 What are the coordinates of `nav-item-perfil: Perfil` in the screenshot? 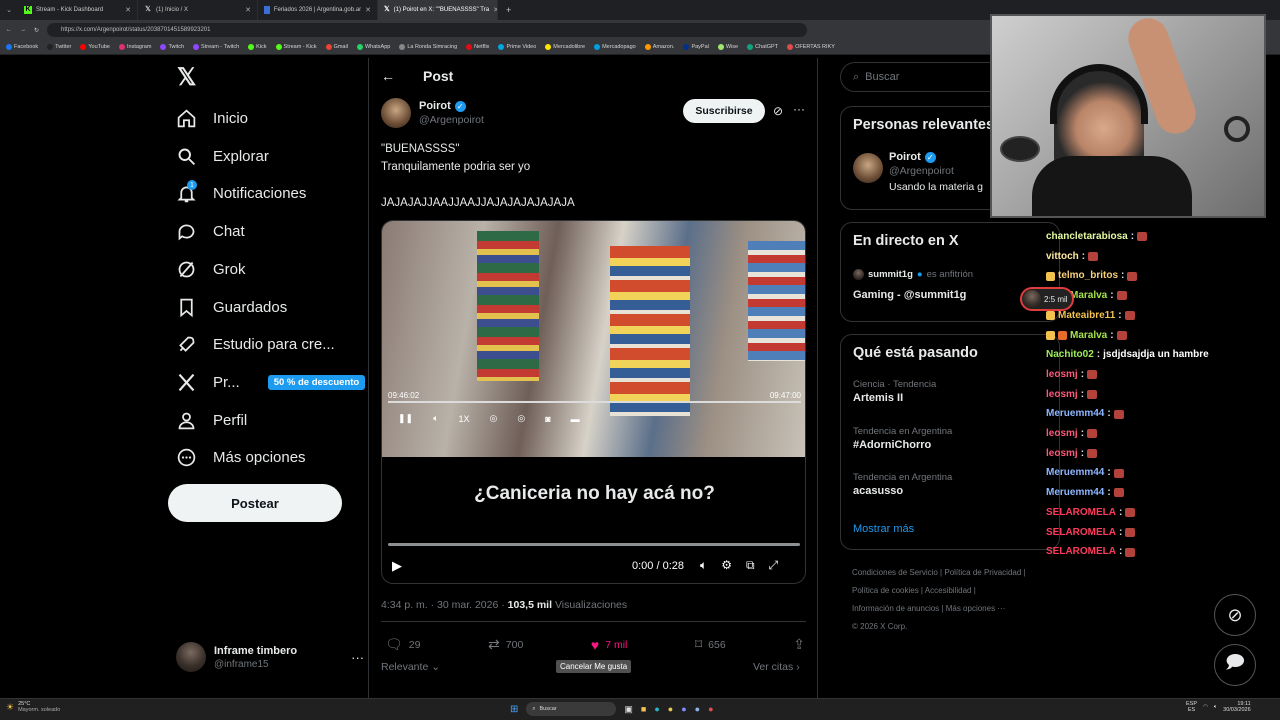 It's located at (211, 420).